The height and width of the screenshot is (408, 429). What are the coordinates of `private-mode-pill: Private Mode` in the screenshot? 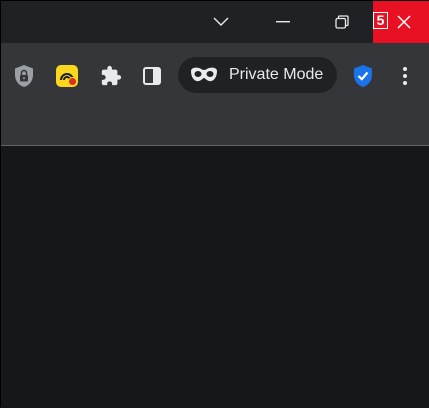 It's located at (257, 75).